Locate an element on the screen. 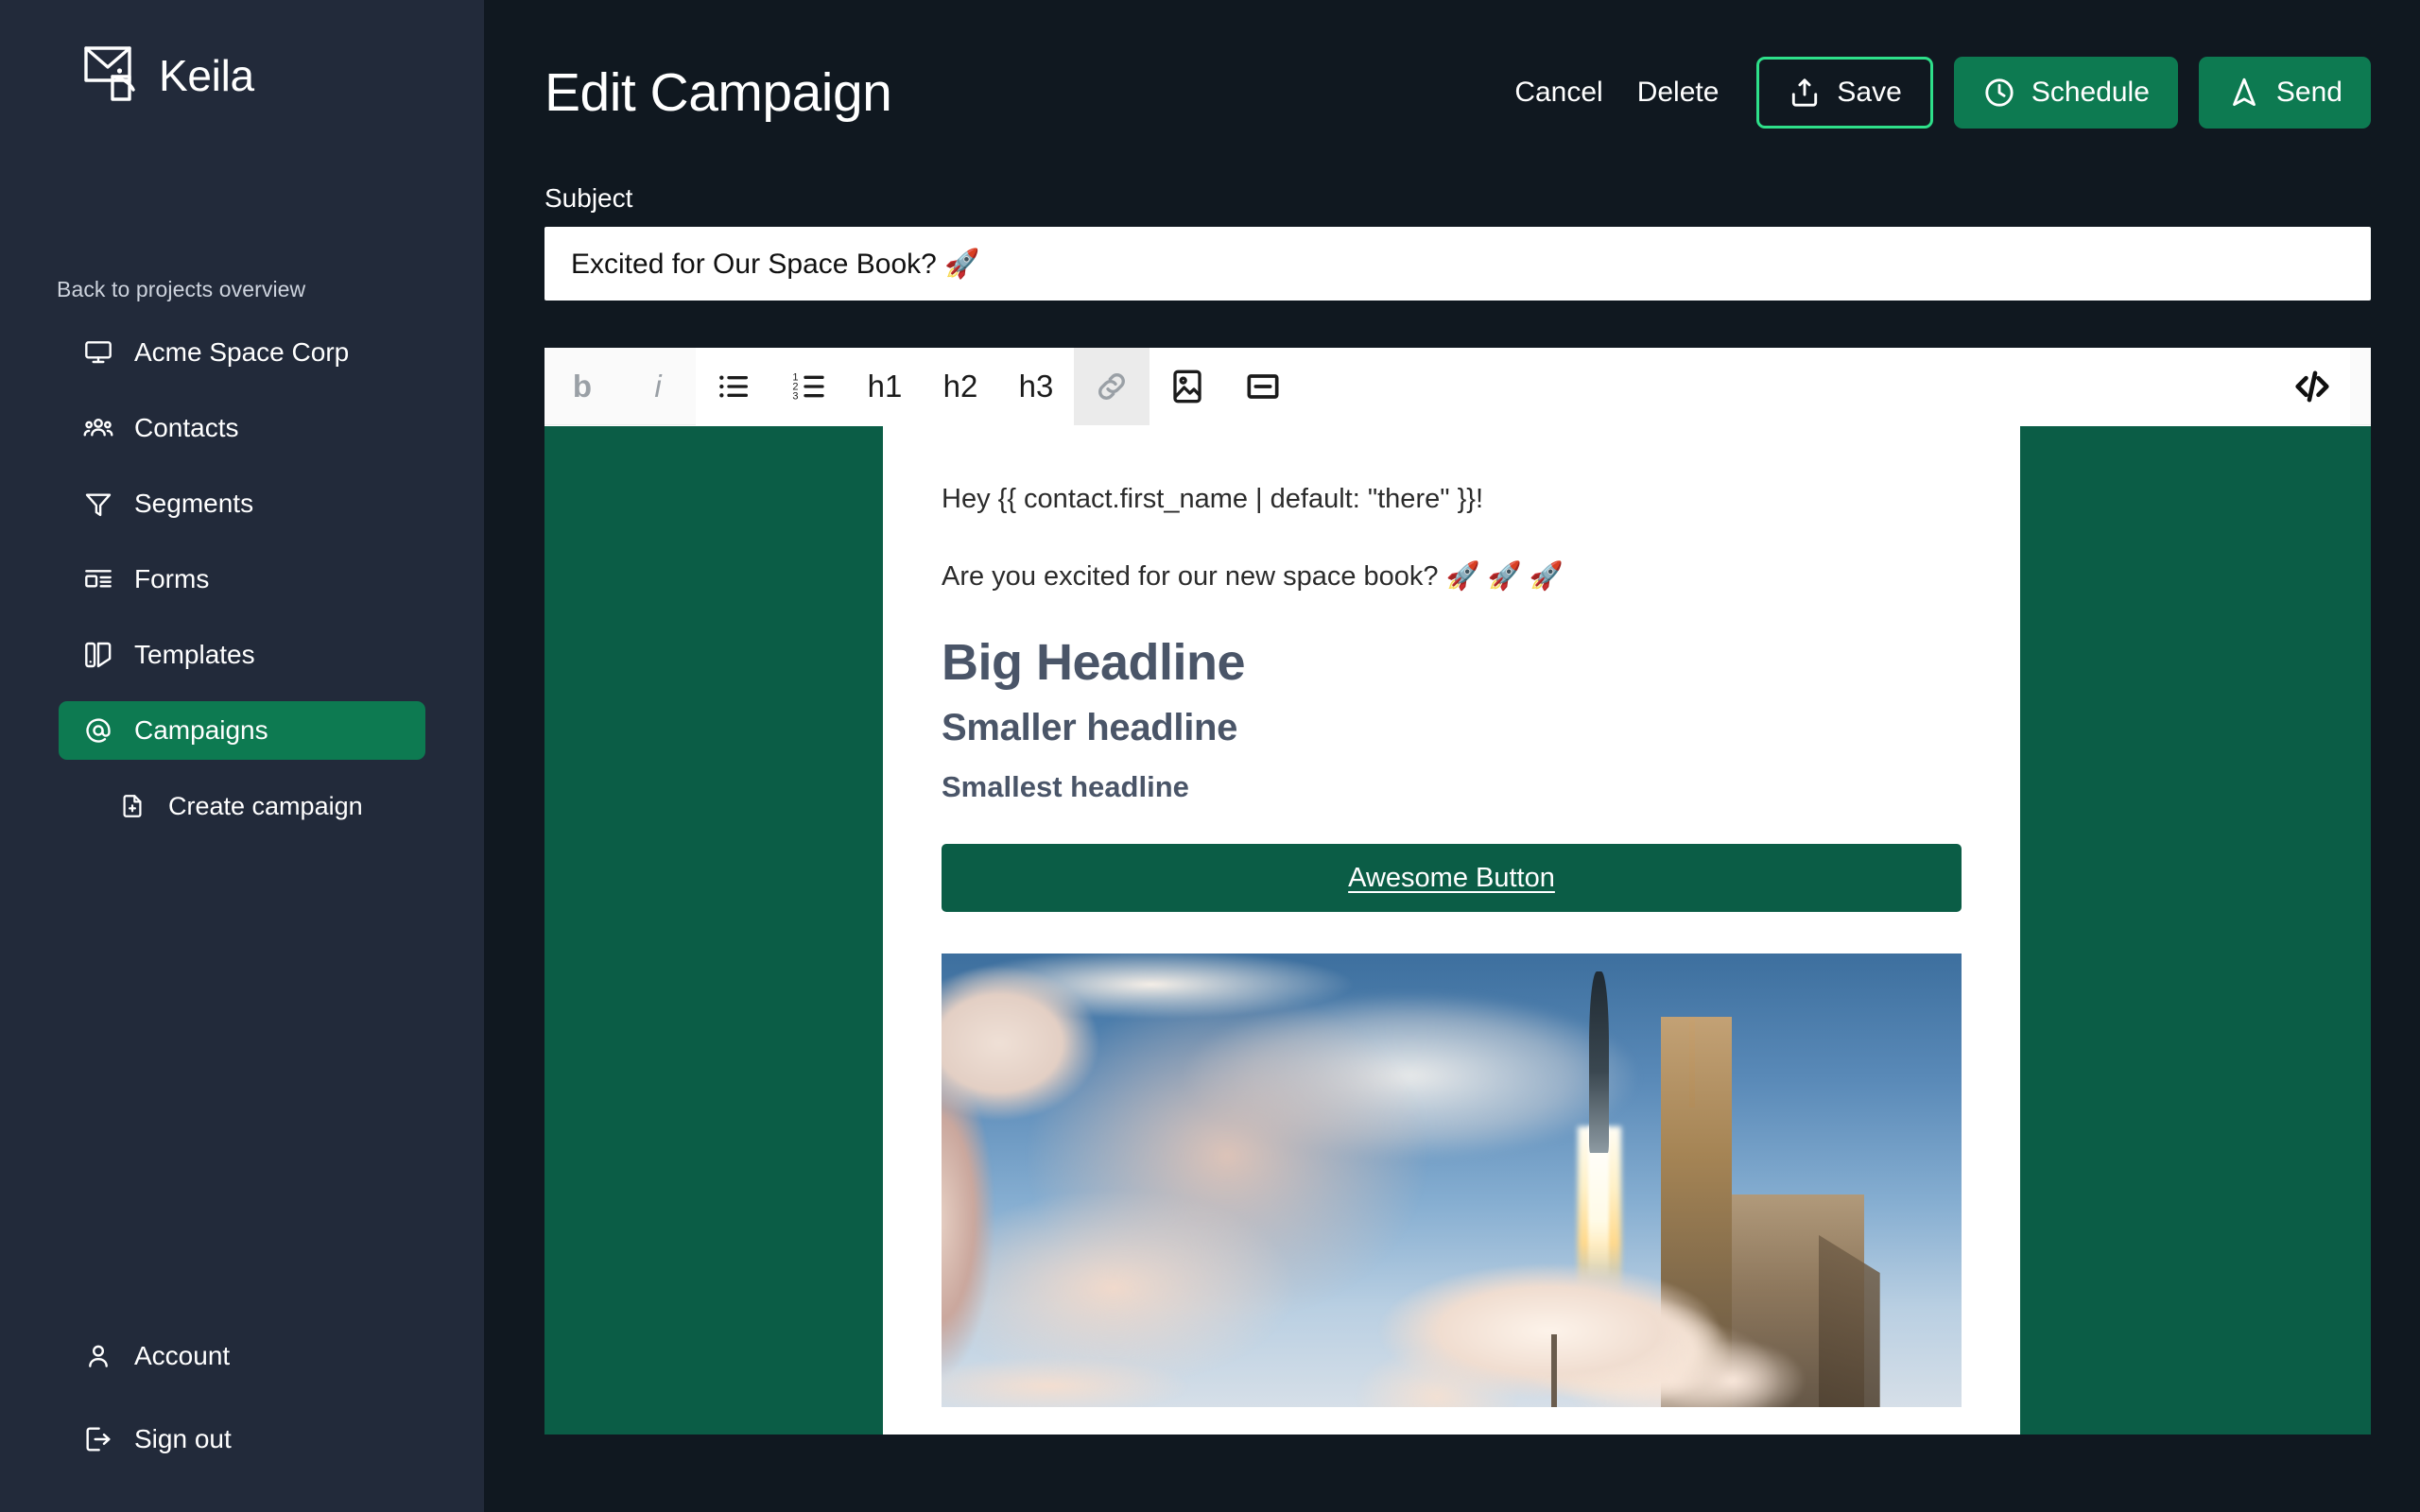  sidebar-item-label: Account is located at coordinates (182, 1355).